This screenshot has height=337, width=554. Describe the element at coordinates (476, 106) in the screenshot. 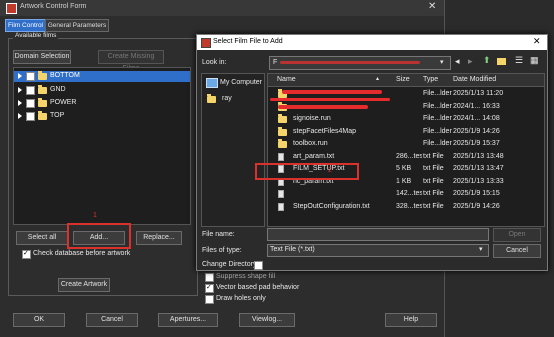

I see `file-date: 2024/1... 16:33` at that location.